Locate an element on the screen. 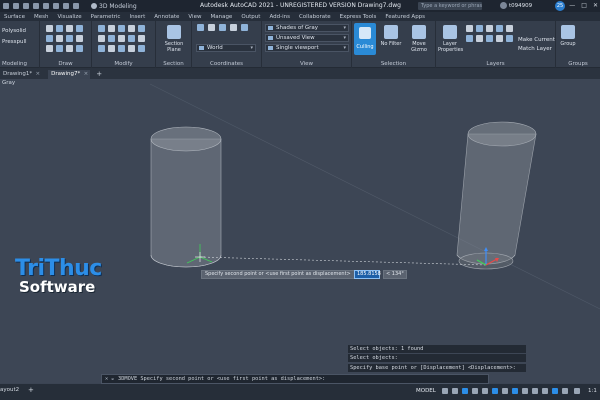  annotation-scale-icon is located at coordinates (577, 391).